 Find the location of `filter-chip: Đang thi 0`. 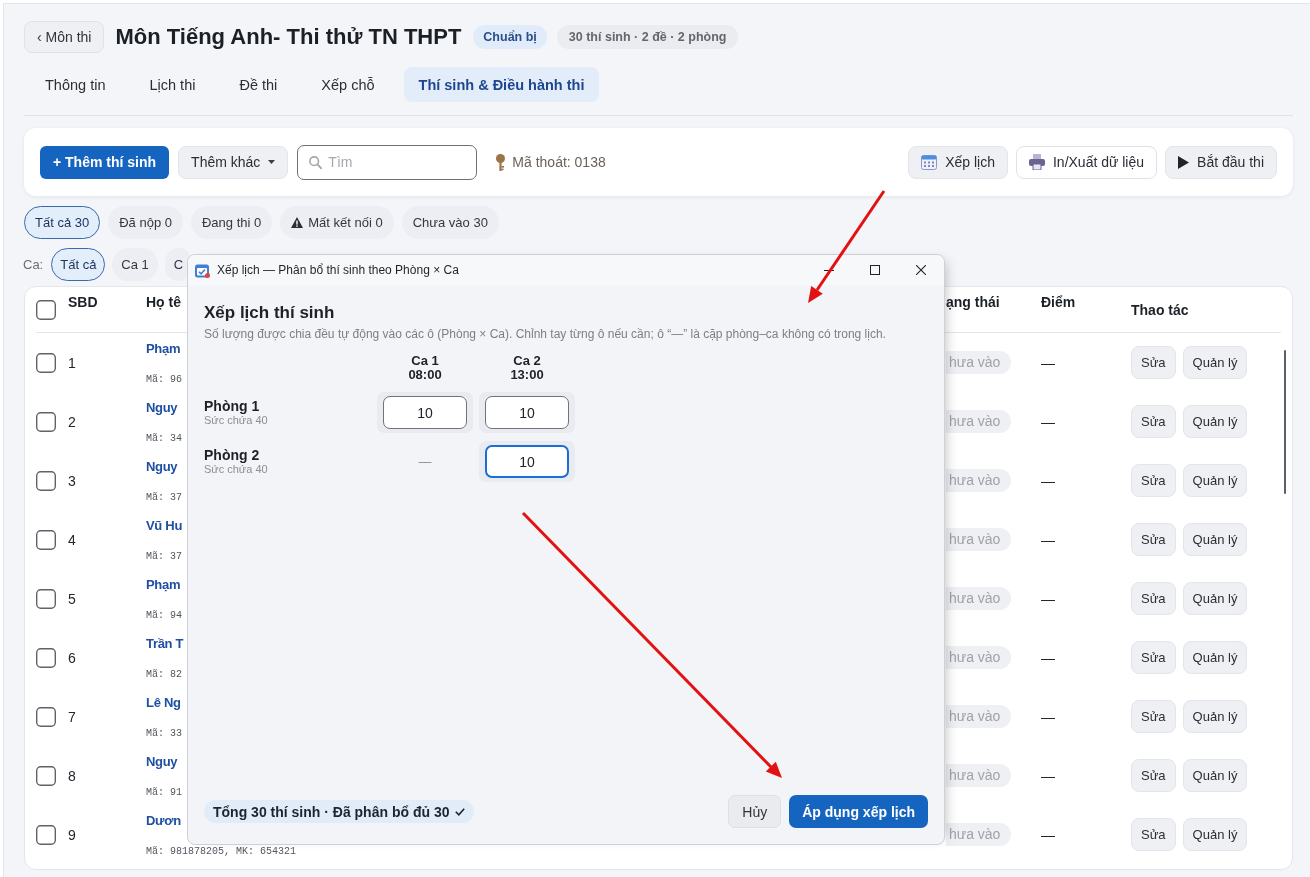

filter-chip: Đang thi 0 is located at coordinates (231, 222).